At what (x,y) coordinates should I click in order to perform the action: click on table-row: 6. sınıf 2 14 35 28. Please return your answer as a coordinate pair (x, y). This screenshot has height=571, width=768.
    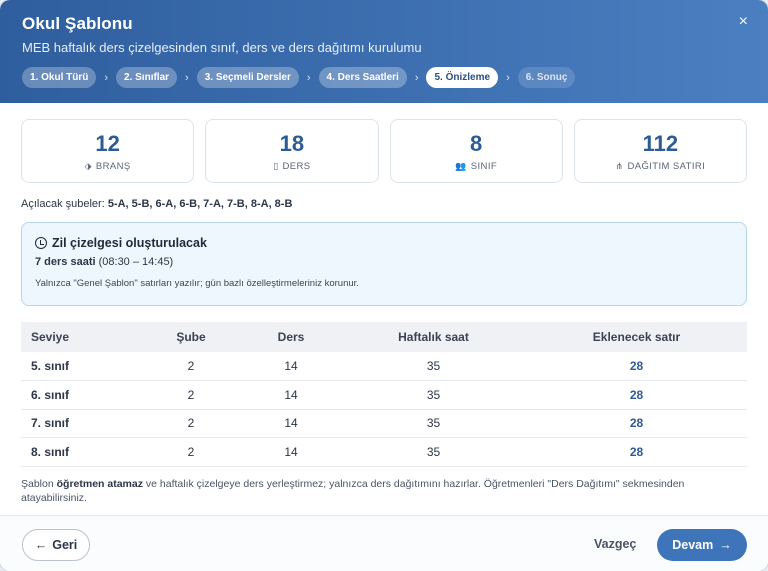
    Looking at the image, I should click on (384, 395).